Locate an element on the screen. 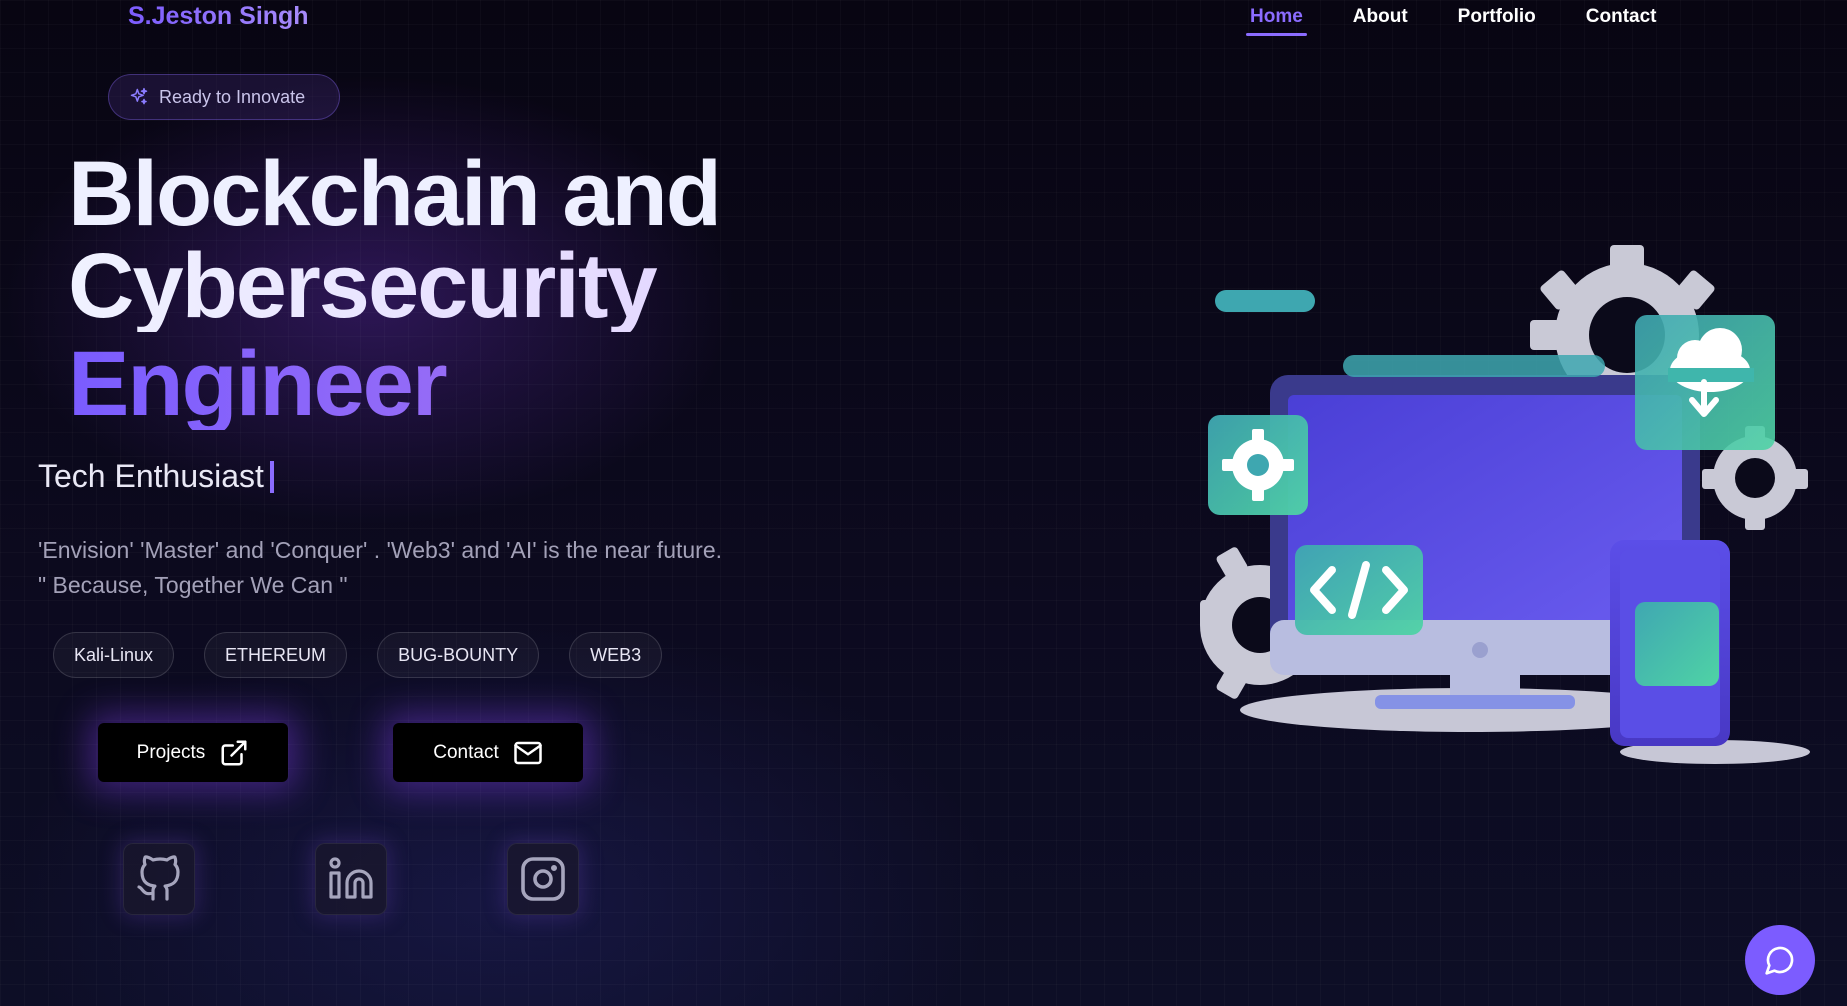  nav-home: Home is located at coordinates (1276, 21).